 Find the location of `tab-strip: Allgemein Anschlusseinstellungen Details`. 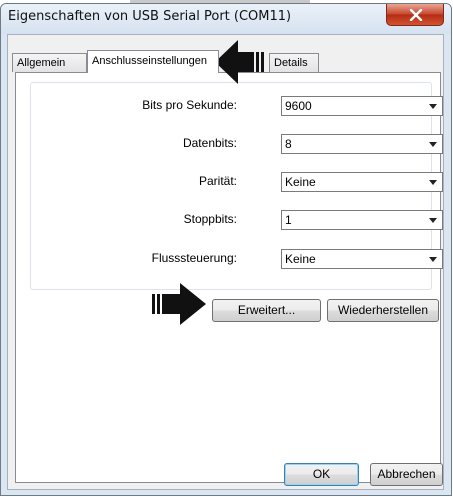

tab-strip: Allgemein Anschlusseinstellungen Details is located at coordinates (225, 55).